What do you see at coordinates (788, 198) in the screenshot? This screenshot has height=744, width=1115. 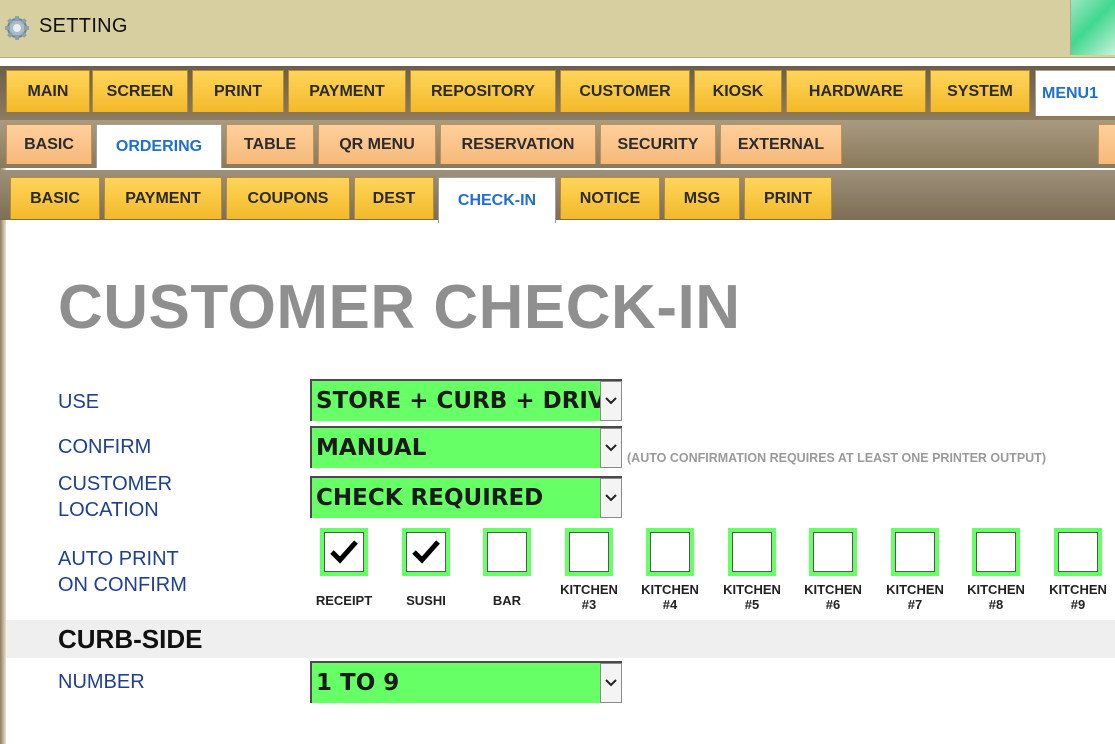 I see `subtab2-print: PRINT` at bounding box center [788, 198].